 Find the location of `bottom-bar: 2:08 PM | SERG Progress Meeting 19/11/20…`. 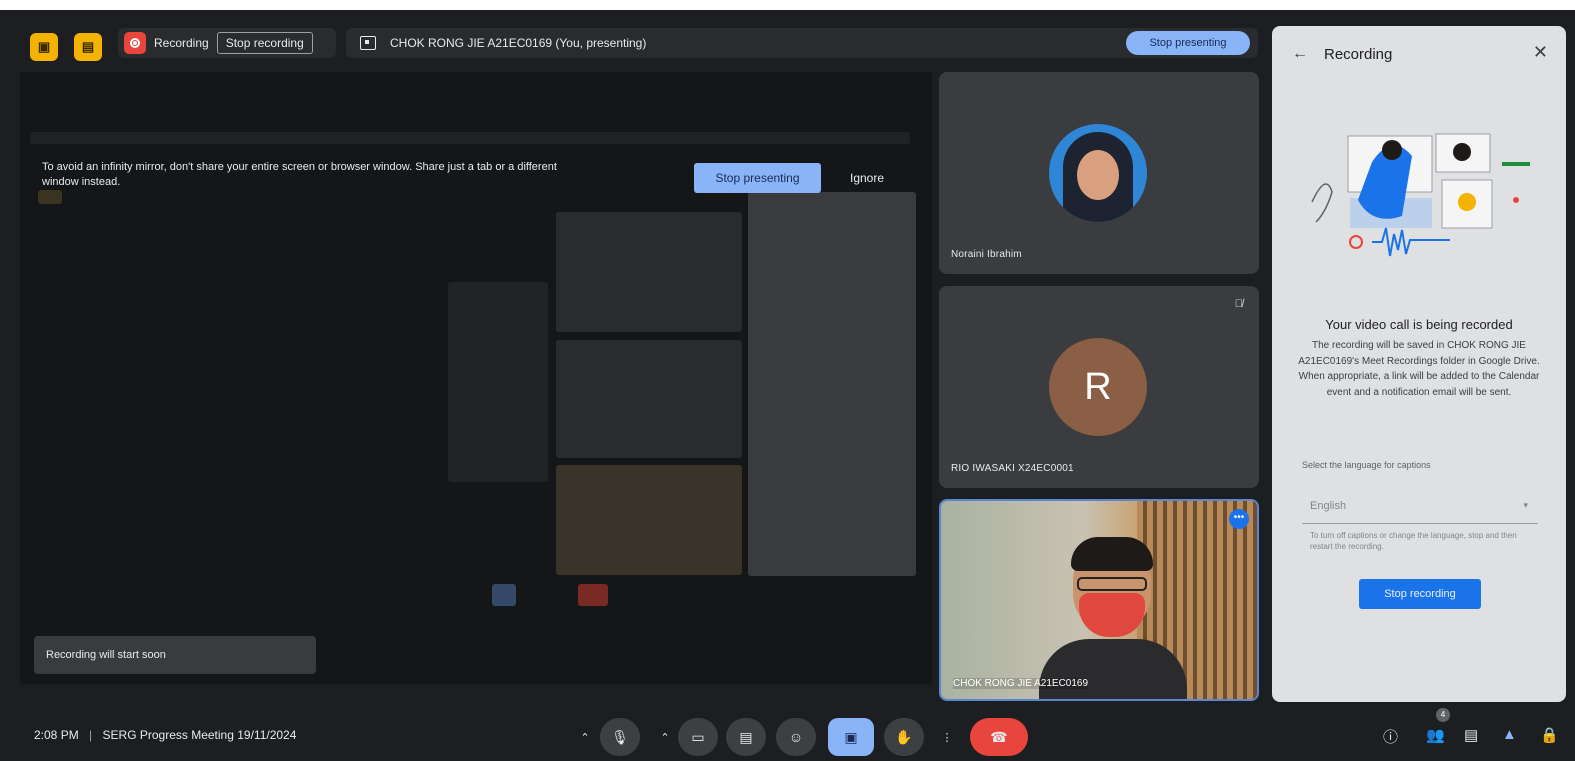

bottom-bar: 2:08 PM | SERG Progress Meeting 19/11/20… is located at coordinates (787, 733).